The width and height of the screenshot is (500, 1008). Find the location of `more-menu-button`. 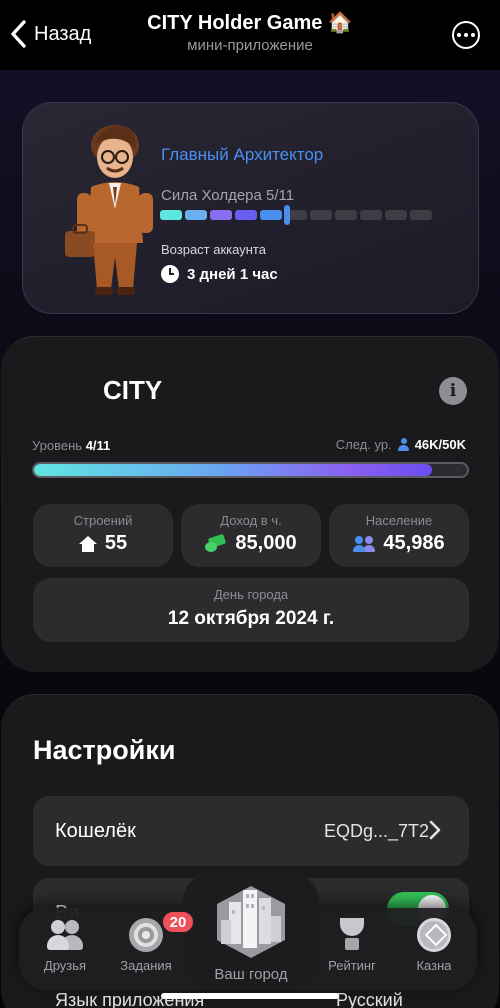

more-menu-button is located at coordinates (466, 35).